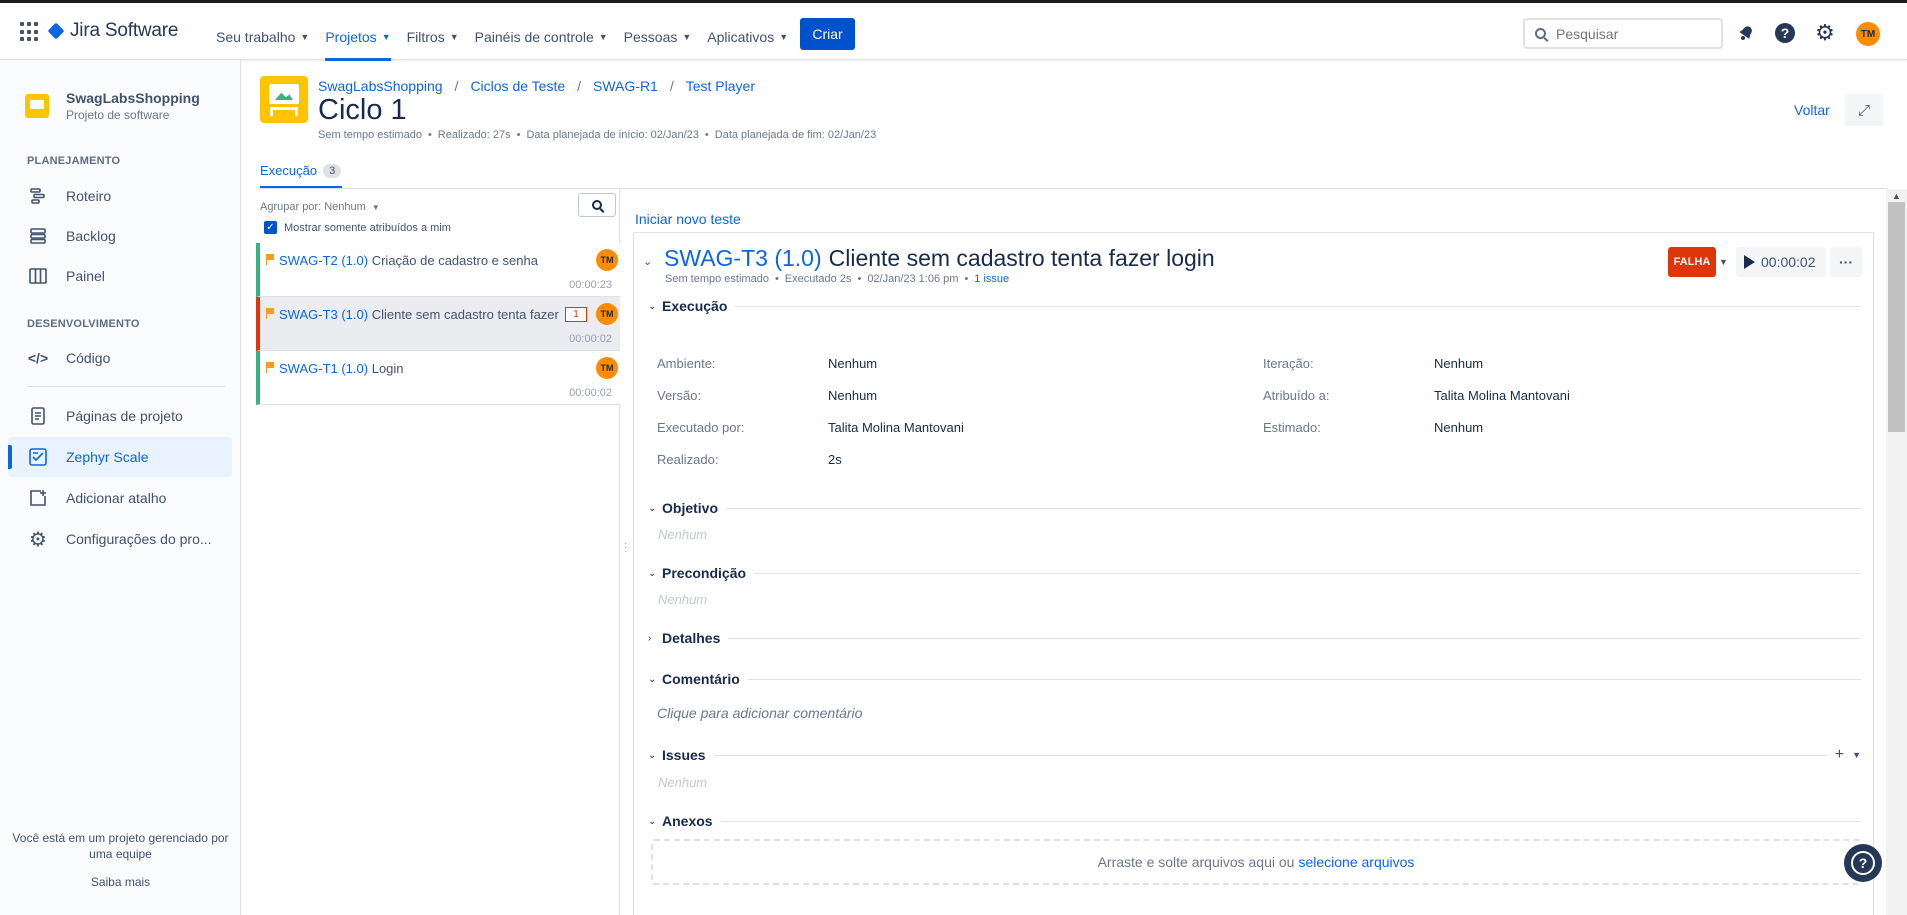  What do you see at coordinates (454, 260) in the screenshot?
I see `test-name: Criação de cadastro e senha` at bounding box center [454, 260].